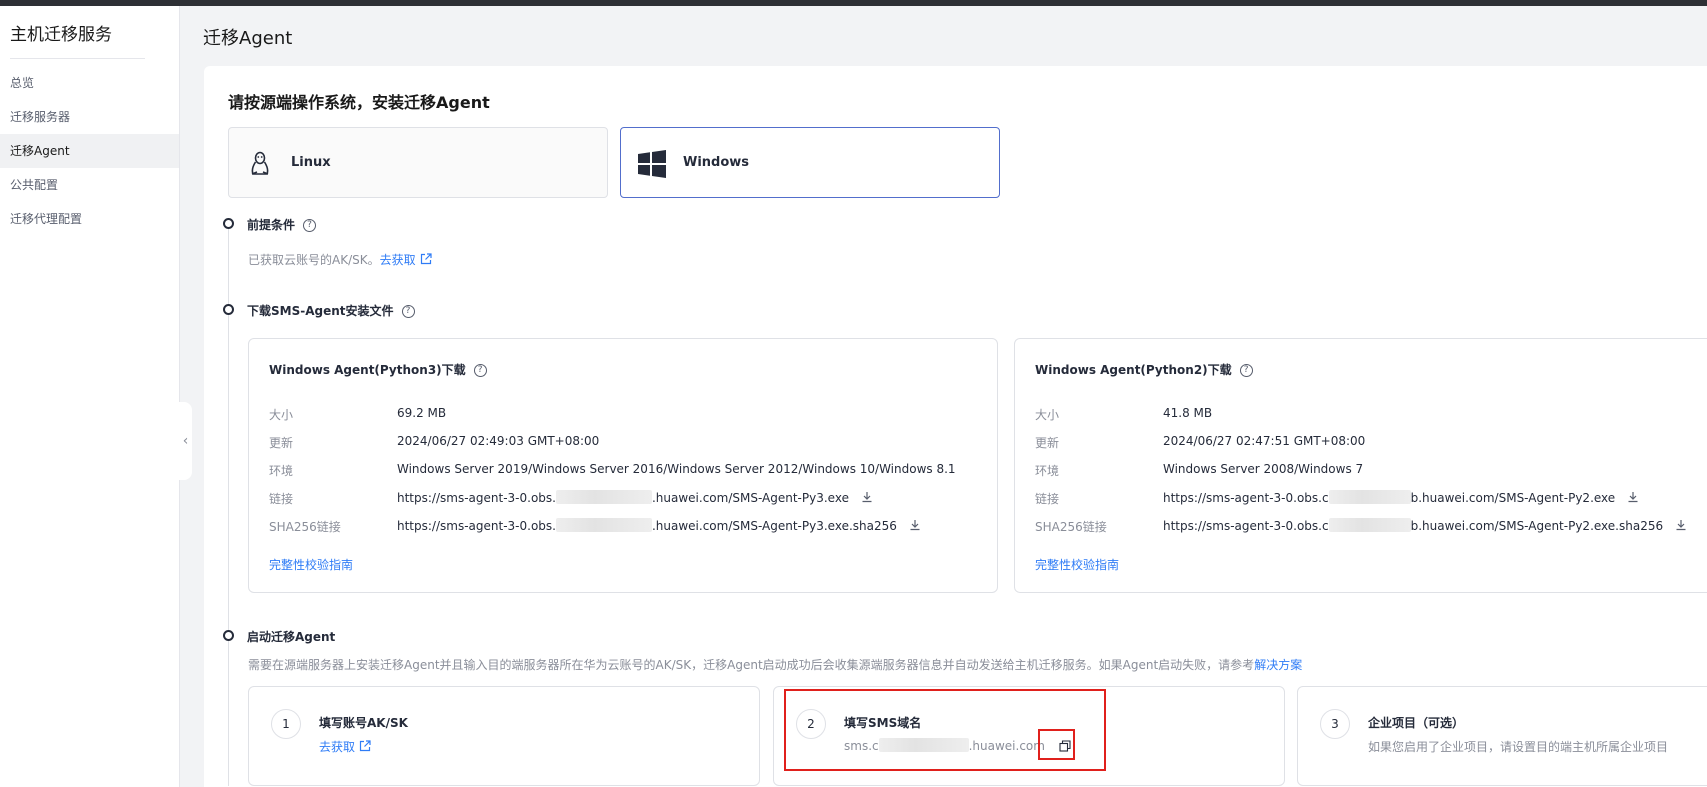 This screenshot has height=787, width=1707. Describe the element at coordinates (1056, 744) in the screenshot. I see `copy-highlight-box` at that location.